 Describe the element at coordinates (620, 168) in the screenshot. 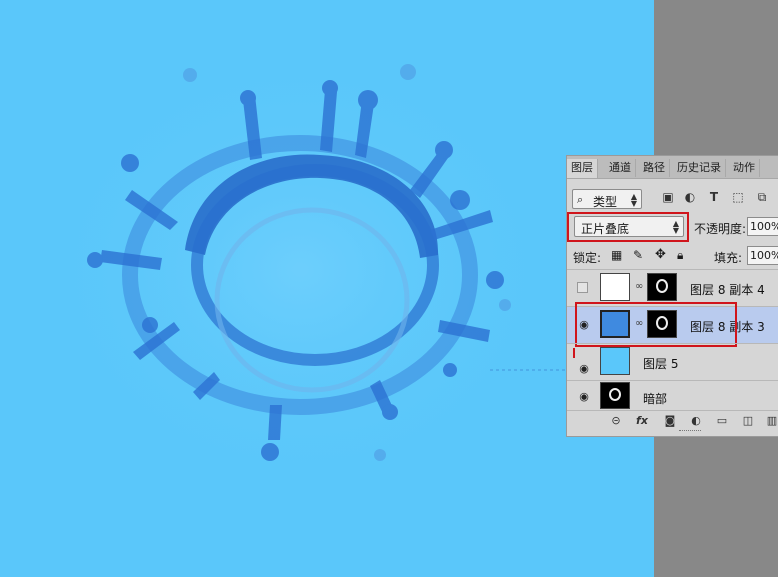

I see `tab-channels: 通道` at that location.